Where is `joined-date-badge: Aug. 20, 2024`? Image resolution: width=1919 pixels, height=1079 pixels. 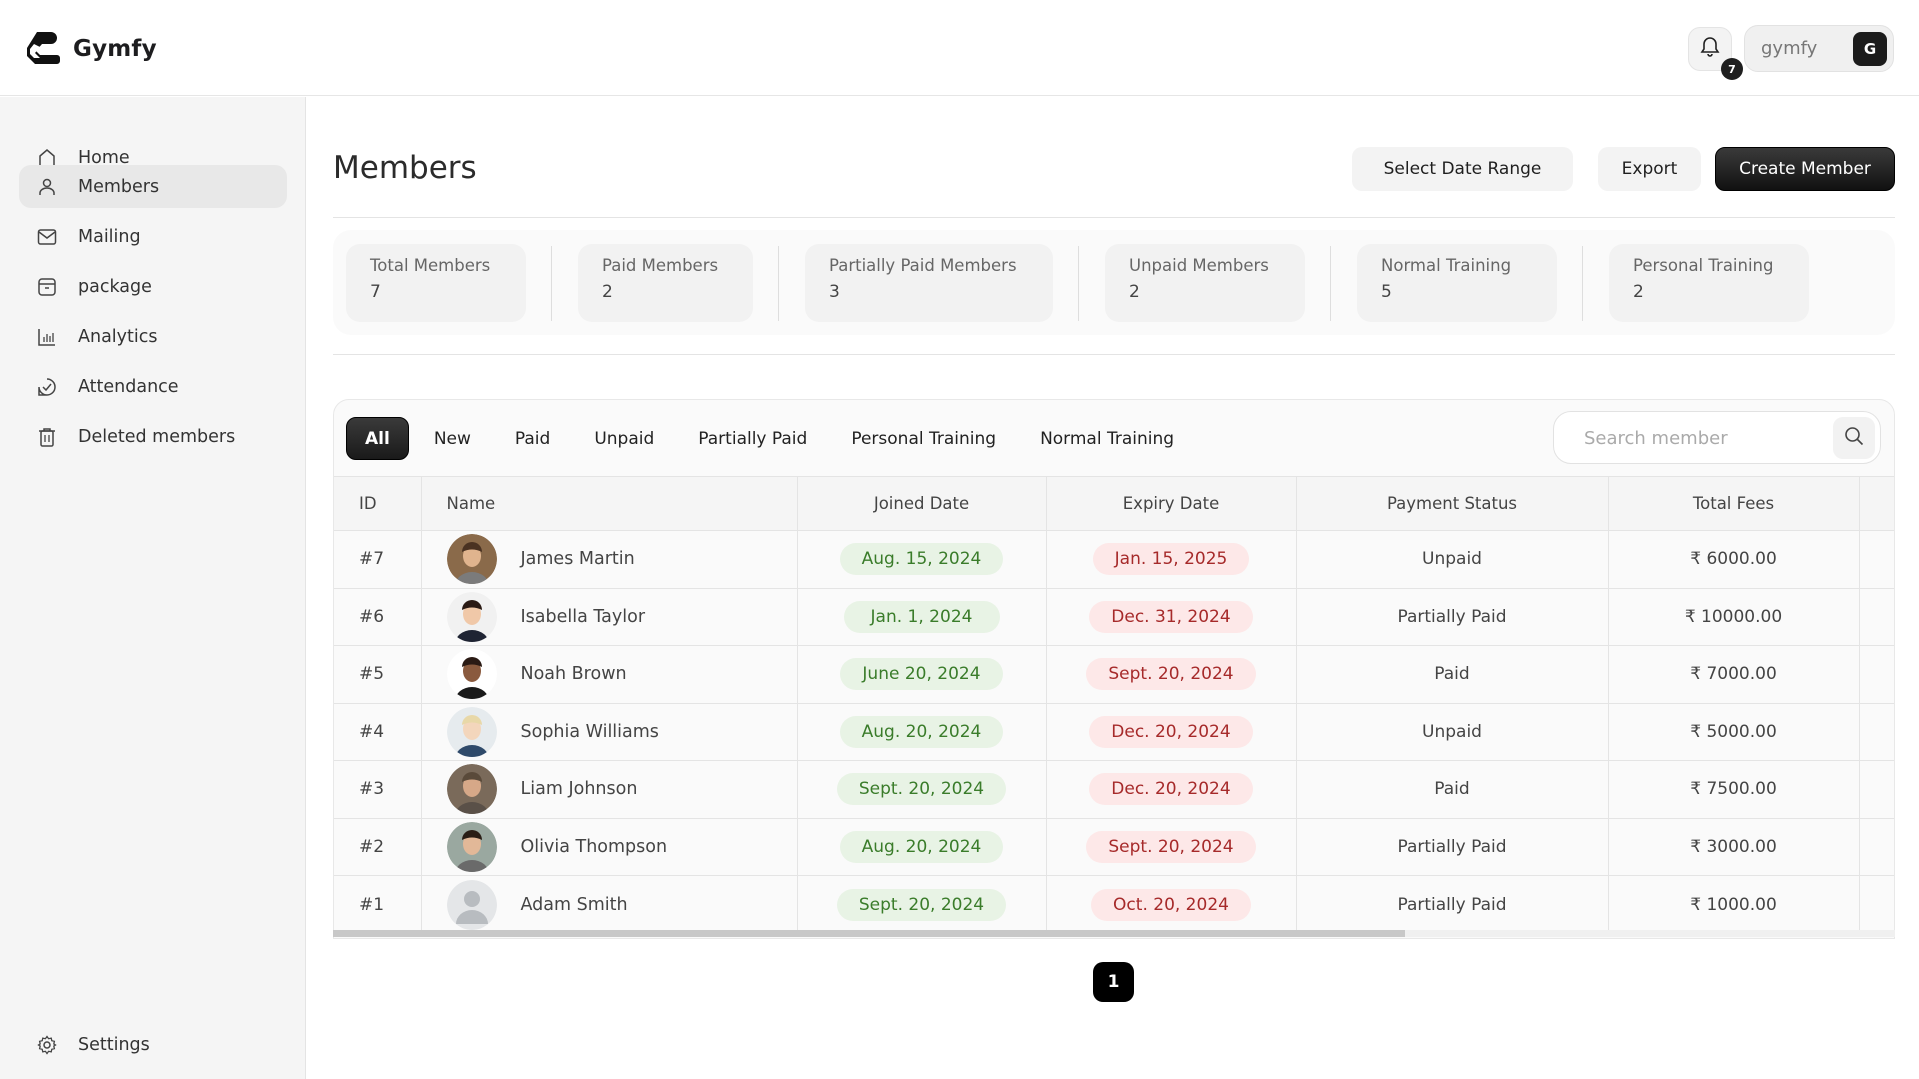 joined-date-badge: Aug. 20, 2024 is located at coordinates (921, 731).